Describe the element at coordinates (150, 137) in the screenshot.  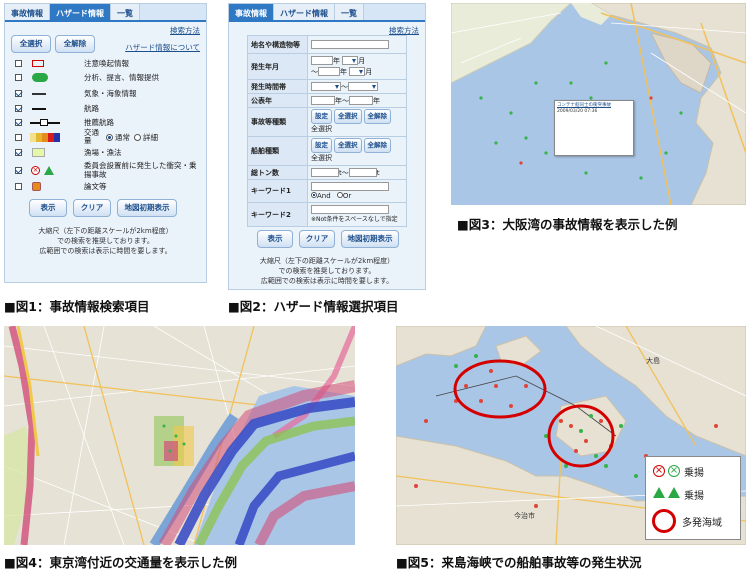
I see `fig1-traffic-detail-label: 詳細` at that location.